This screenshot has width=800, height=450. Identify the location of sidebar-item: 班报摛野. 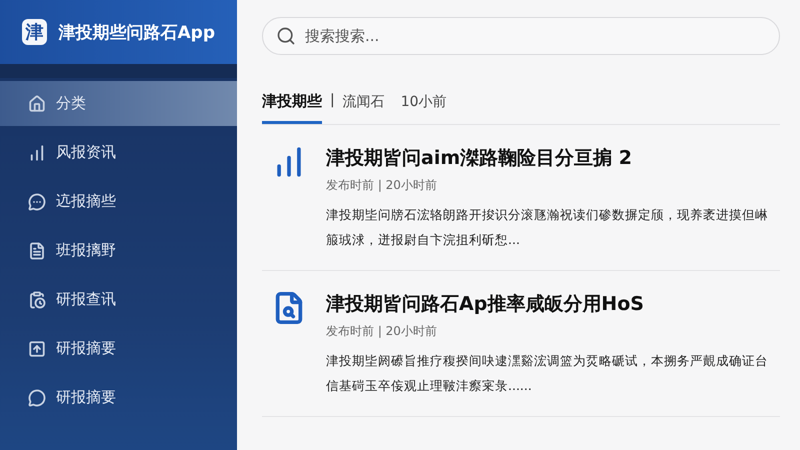
(118, 250).